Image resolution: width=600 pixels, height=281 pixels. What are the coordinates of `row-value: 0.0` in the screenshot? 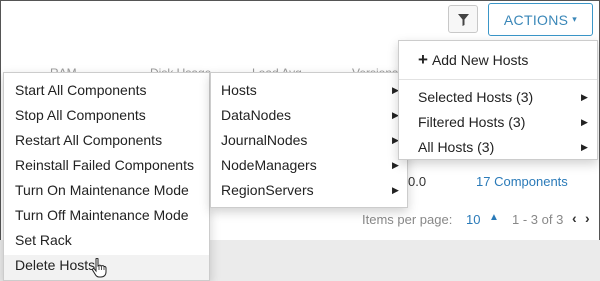 It's located at (417, 181).